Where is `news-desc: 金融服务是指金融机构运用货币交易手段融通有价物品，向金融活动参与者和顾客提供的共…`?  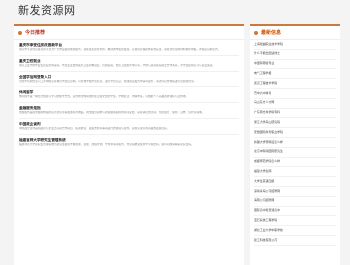
news-desc: 金融服务是指金融机构运用货币交易手段融通有价物品，向金融活动参与者和顾客提供的共… is located at coordinates (112, 113).